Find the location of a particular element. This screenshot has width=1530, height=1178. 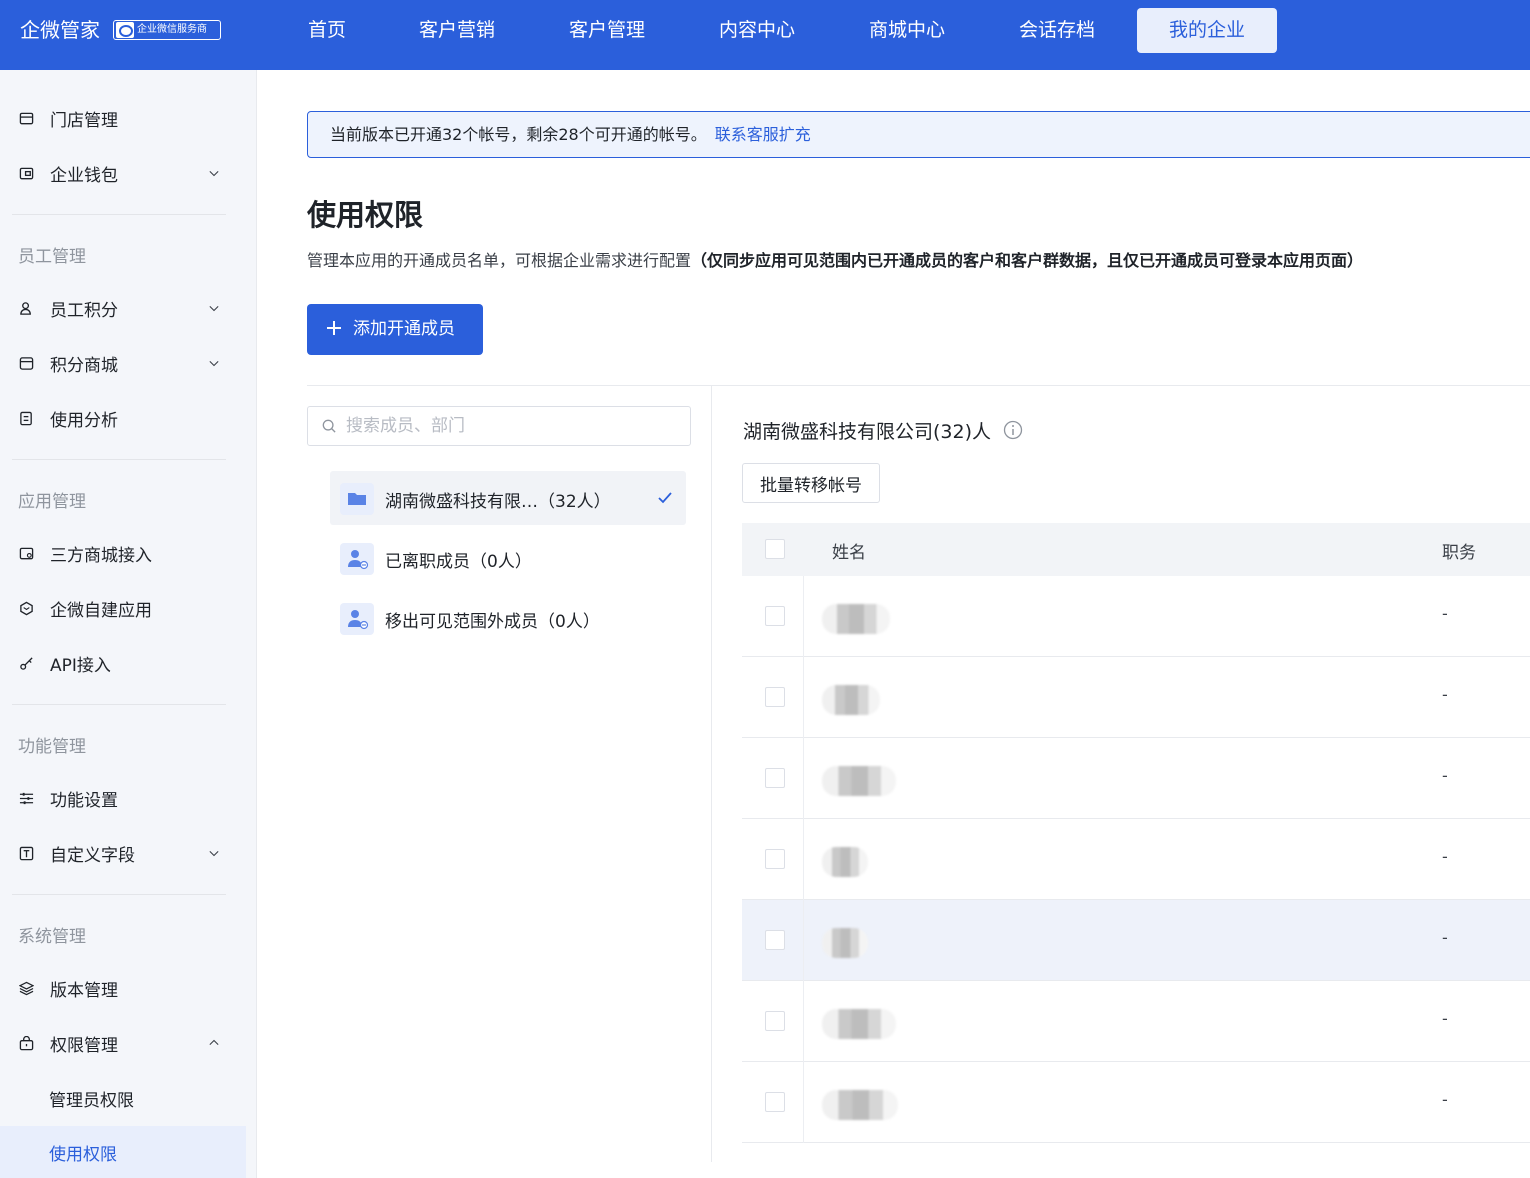

batch-transfer-button: 批量转移帐号 is located at coordinates (811, 483).